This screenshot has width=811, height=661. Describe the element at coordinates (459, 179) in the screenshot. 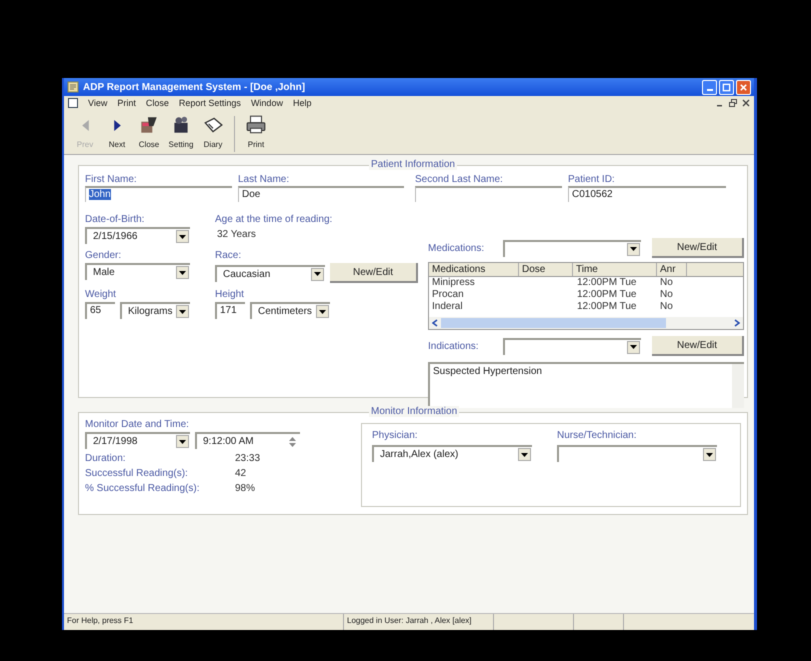

I see `field-label: Second Last Name:` at that location.